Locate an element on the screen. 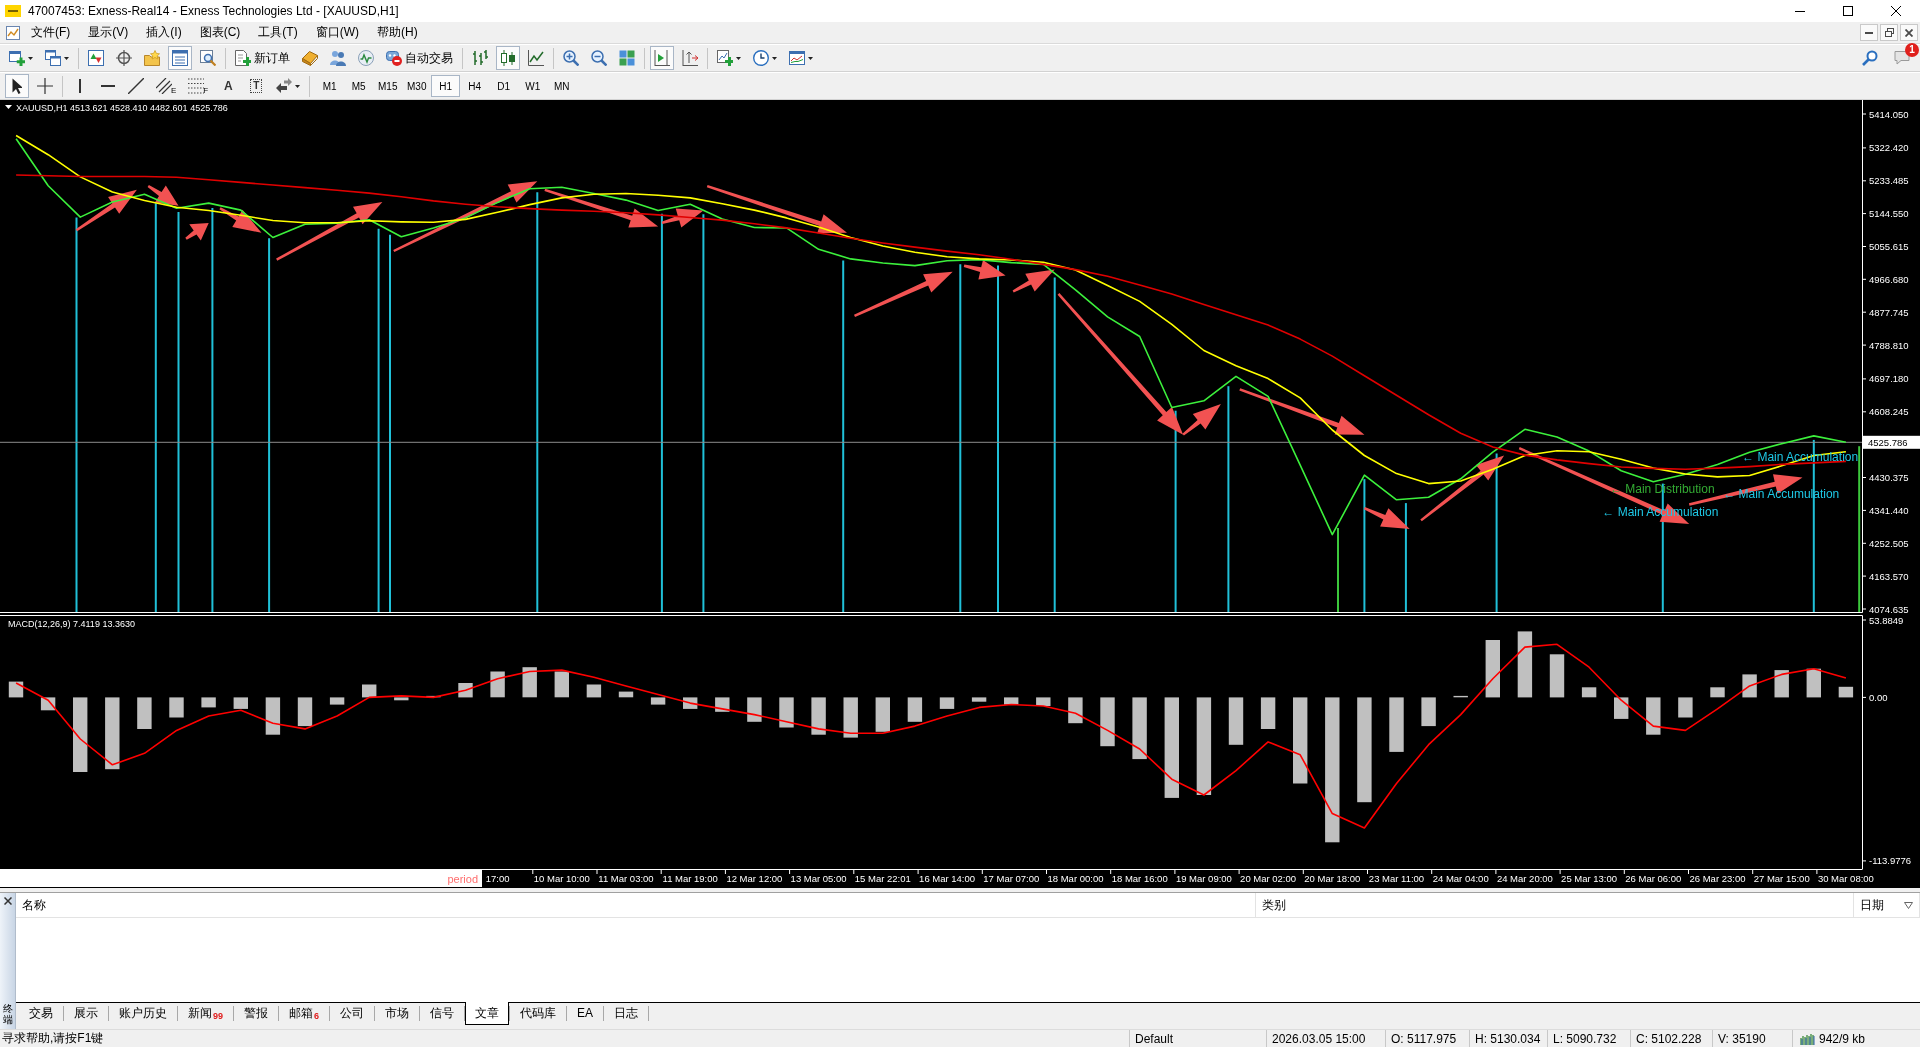 This screenshot has height=1047, width=1920. panel-label: 终端 is located at coordinates (7, 1014).